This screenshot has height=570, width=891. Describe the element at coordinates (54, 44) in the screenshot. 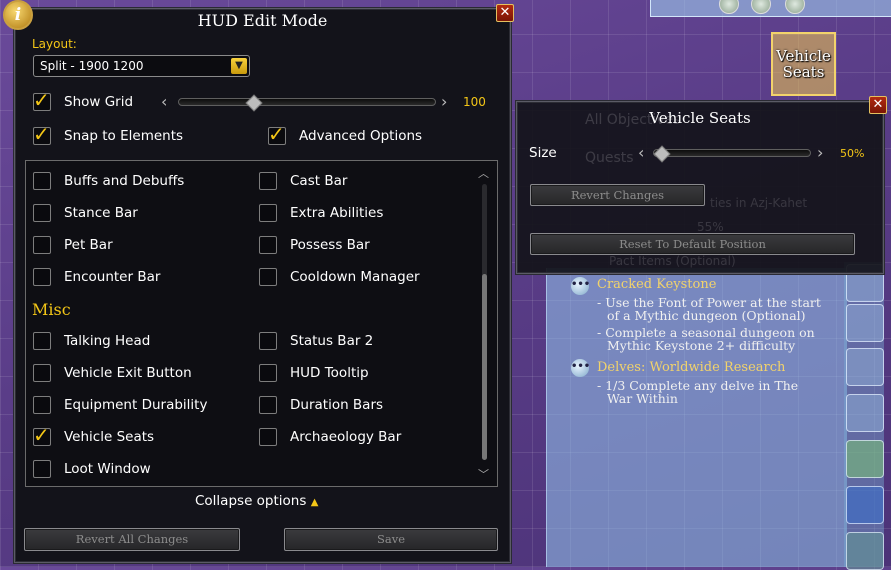

I see `layout-label: Layout:` at that location.